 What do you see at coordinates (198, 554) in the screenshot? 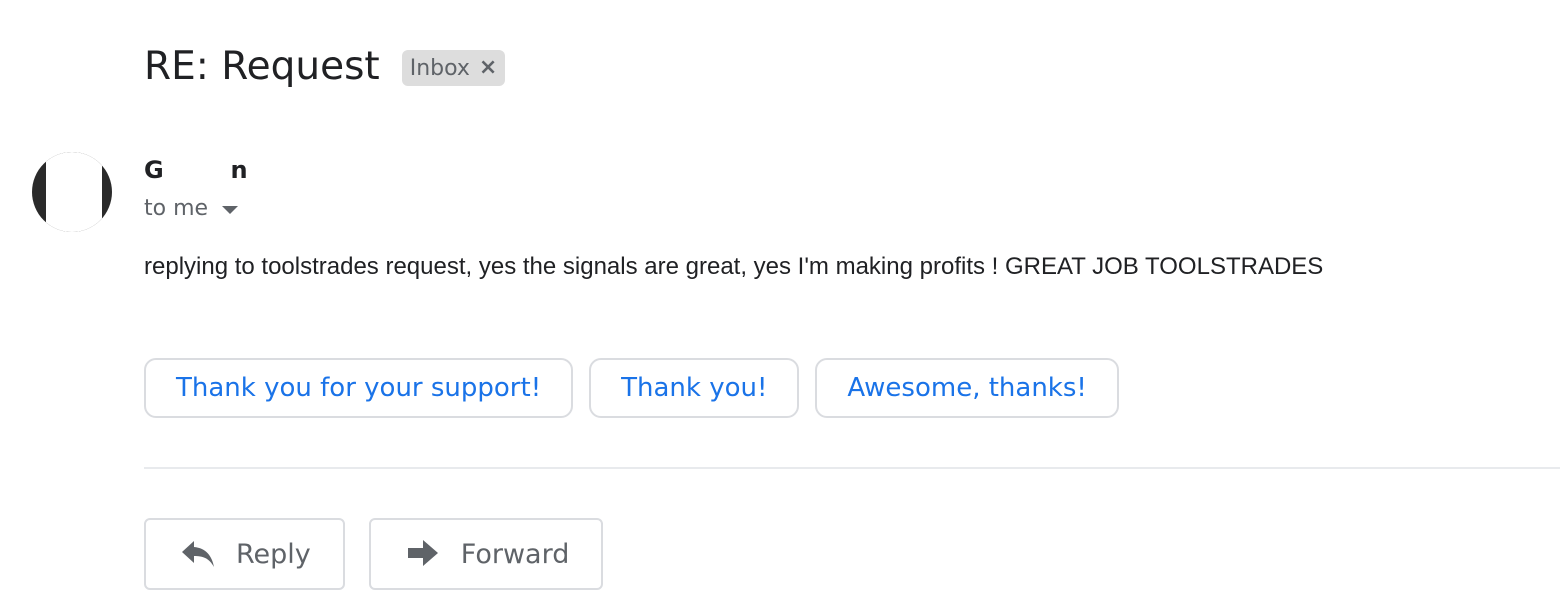
I see `reply-icon` at bounding box center [198, 554].